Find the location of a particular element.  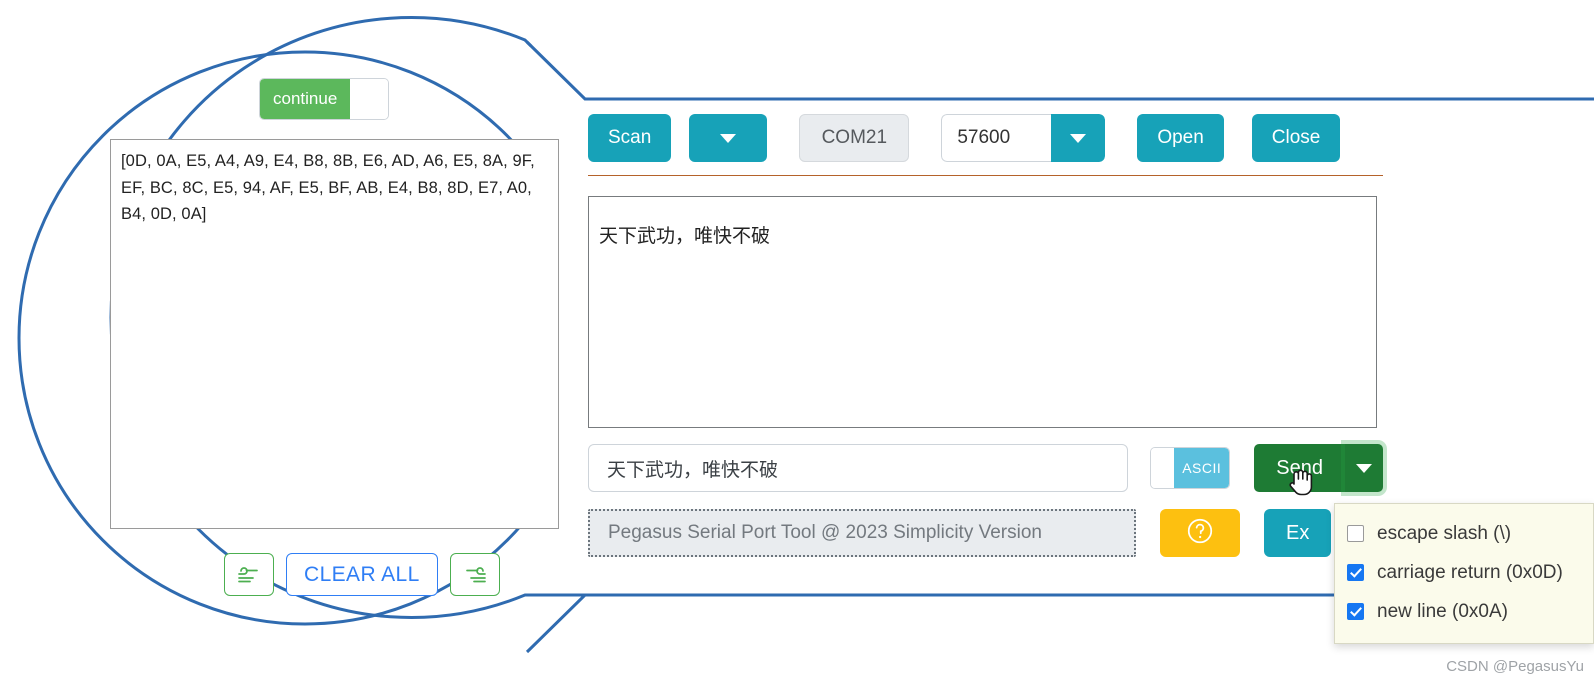

send-options-dropdown-button is located at coordinates (1364, 468).